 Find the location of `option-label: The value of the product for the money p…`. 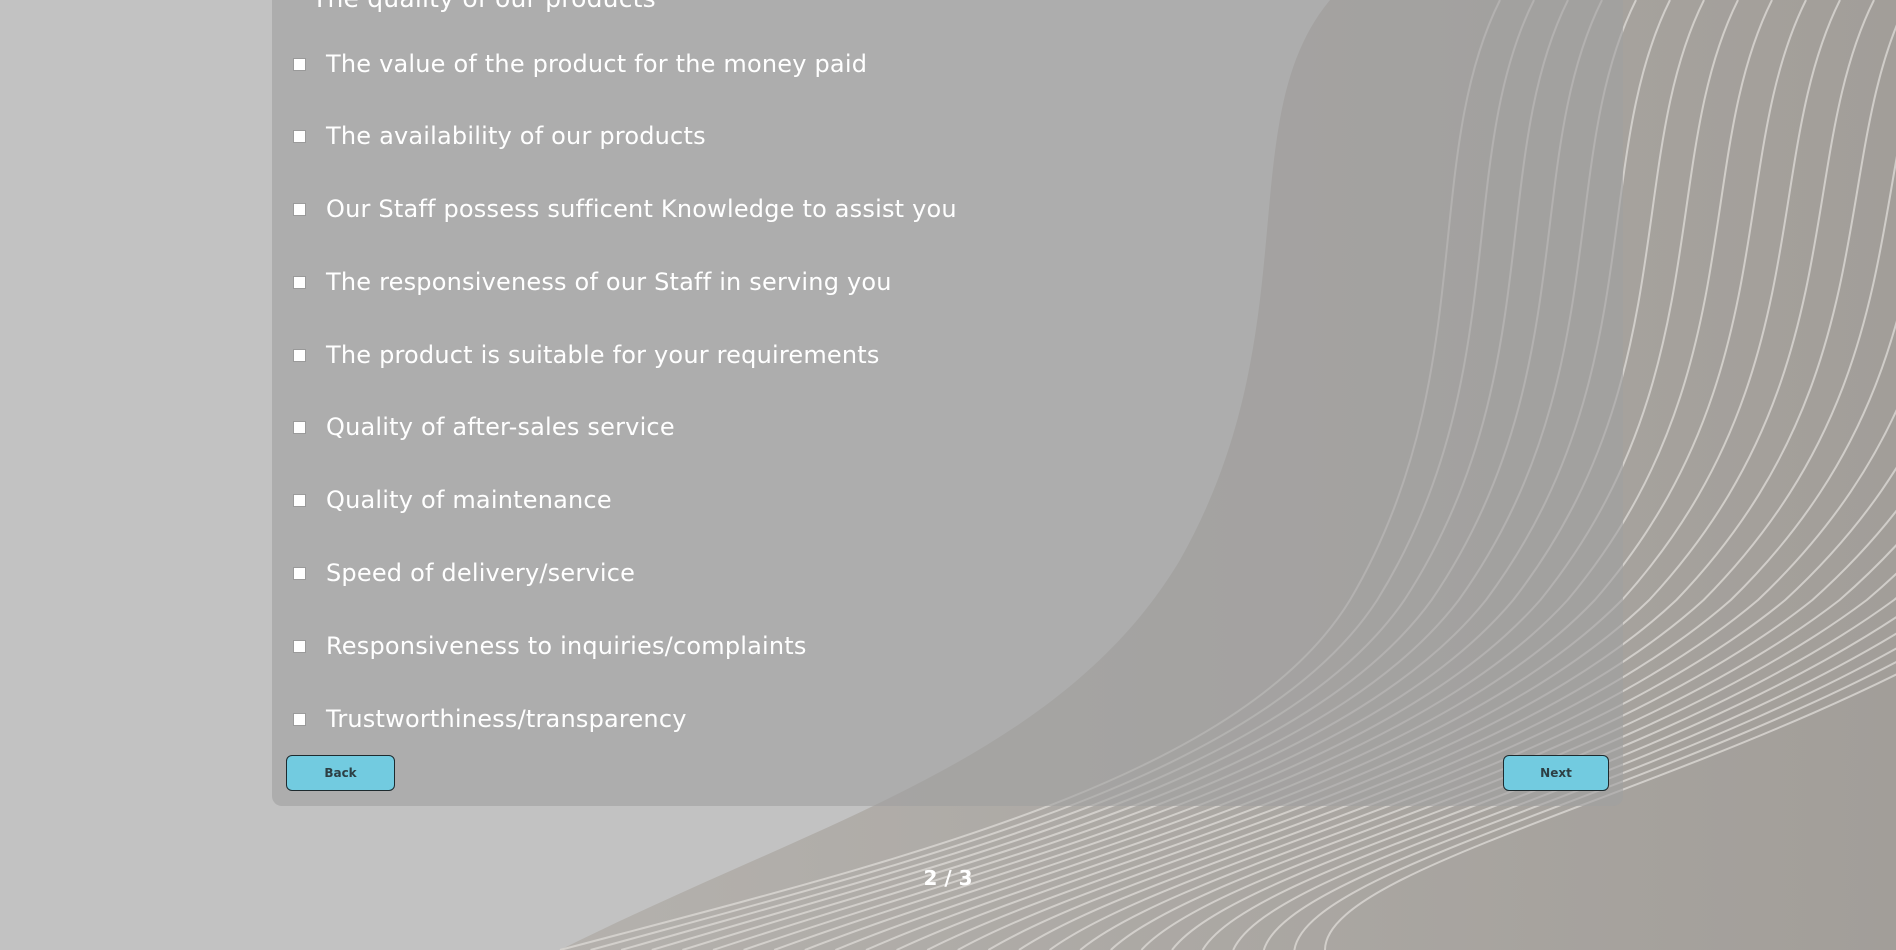

option-label: The value of the product for the money p… is located at coordinates (597, 64).